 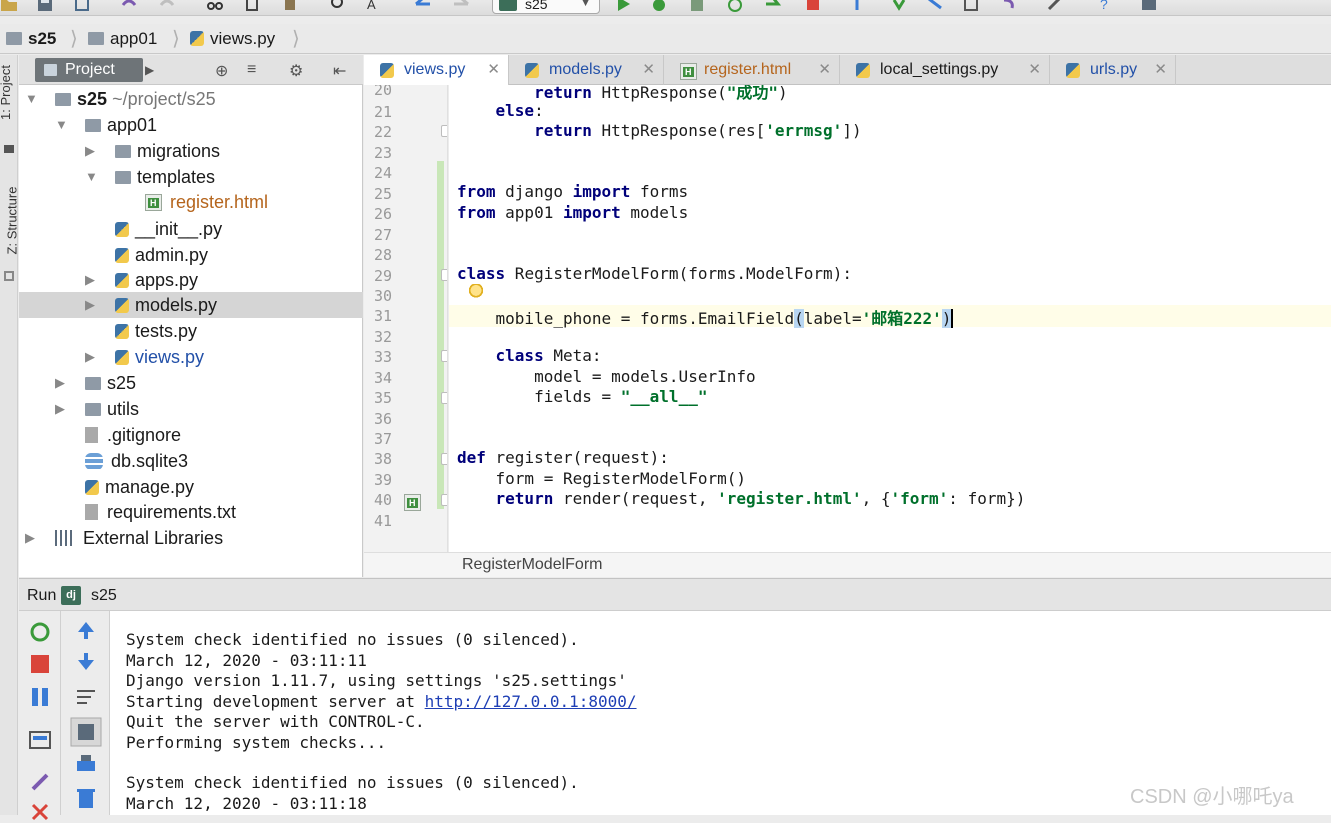 I want to click on tree-item-models-py: ▶ models.py, so click(x=191, y=305).